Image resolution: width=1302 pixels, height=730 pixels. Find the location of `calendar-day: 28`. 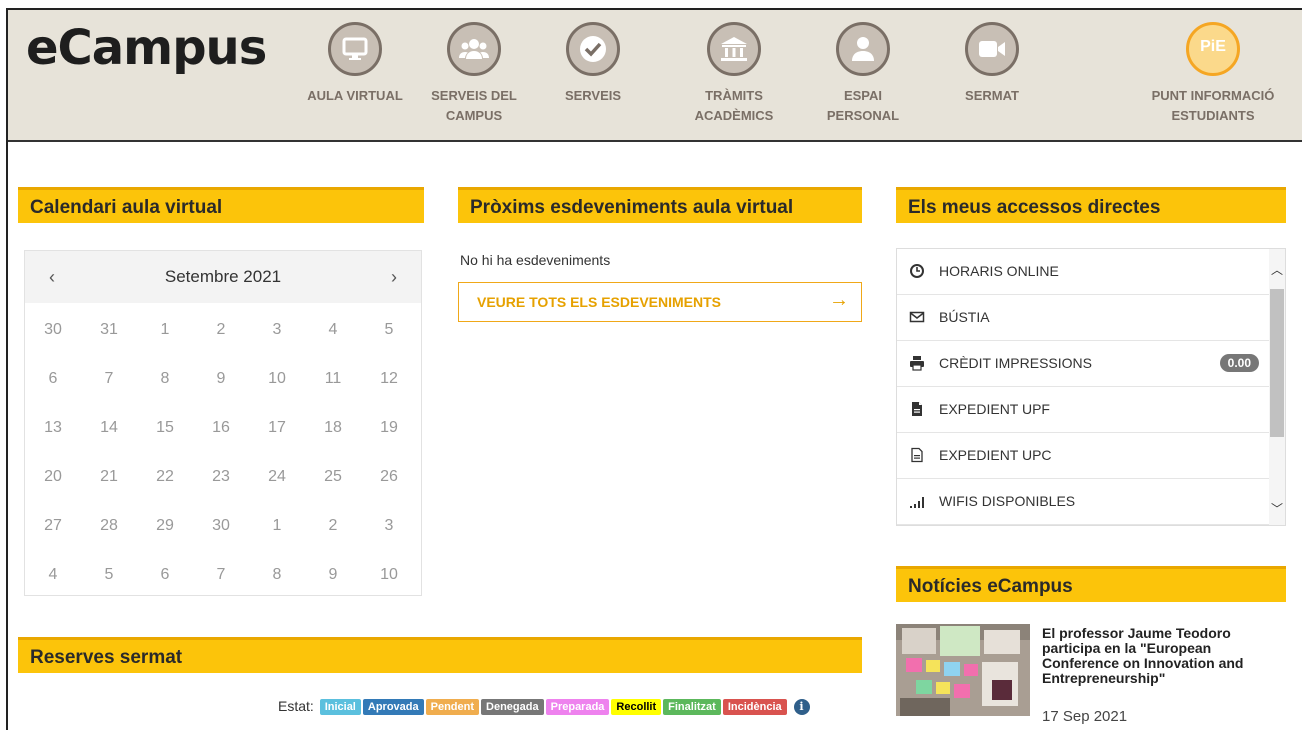

calendar-day: 28 is located at coordinates (109, 526).